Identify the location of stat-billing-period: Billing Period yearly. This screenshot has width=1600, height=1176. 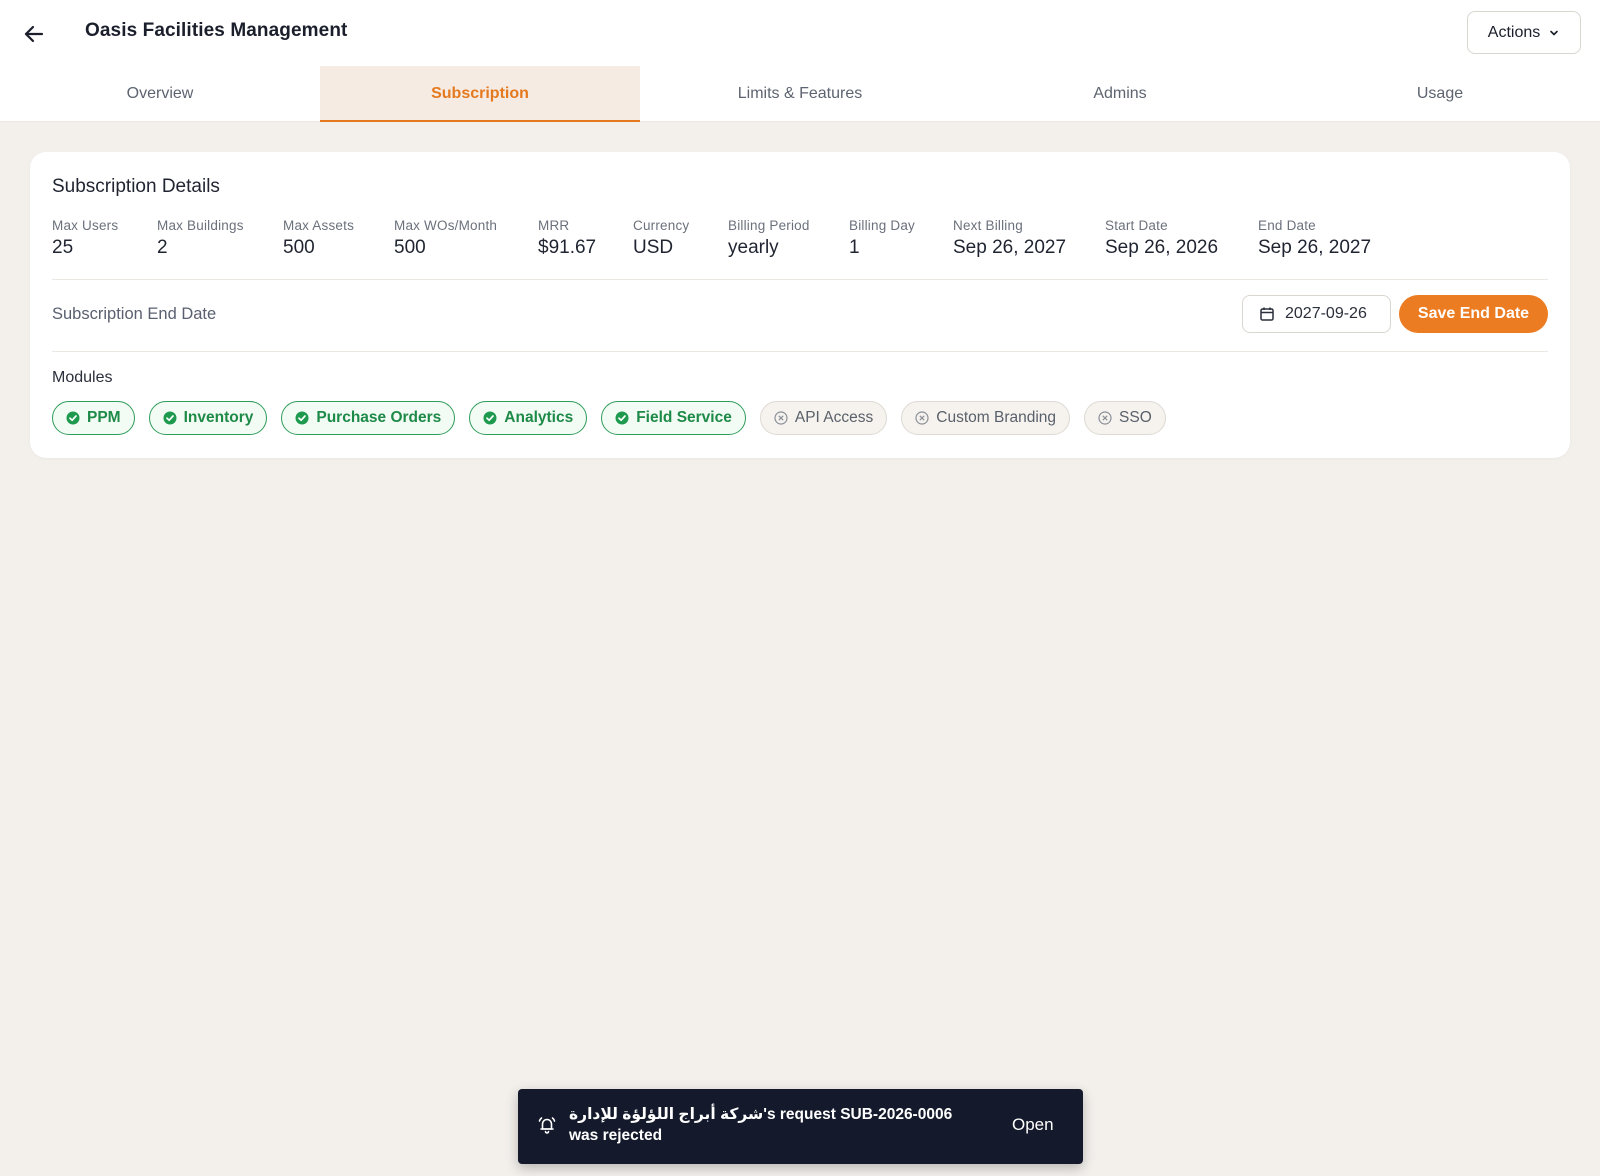
(769, 238).